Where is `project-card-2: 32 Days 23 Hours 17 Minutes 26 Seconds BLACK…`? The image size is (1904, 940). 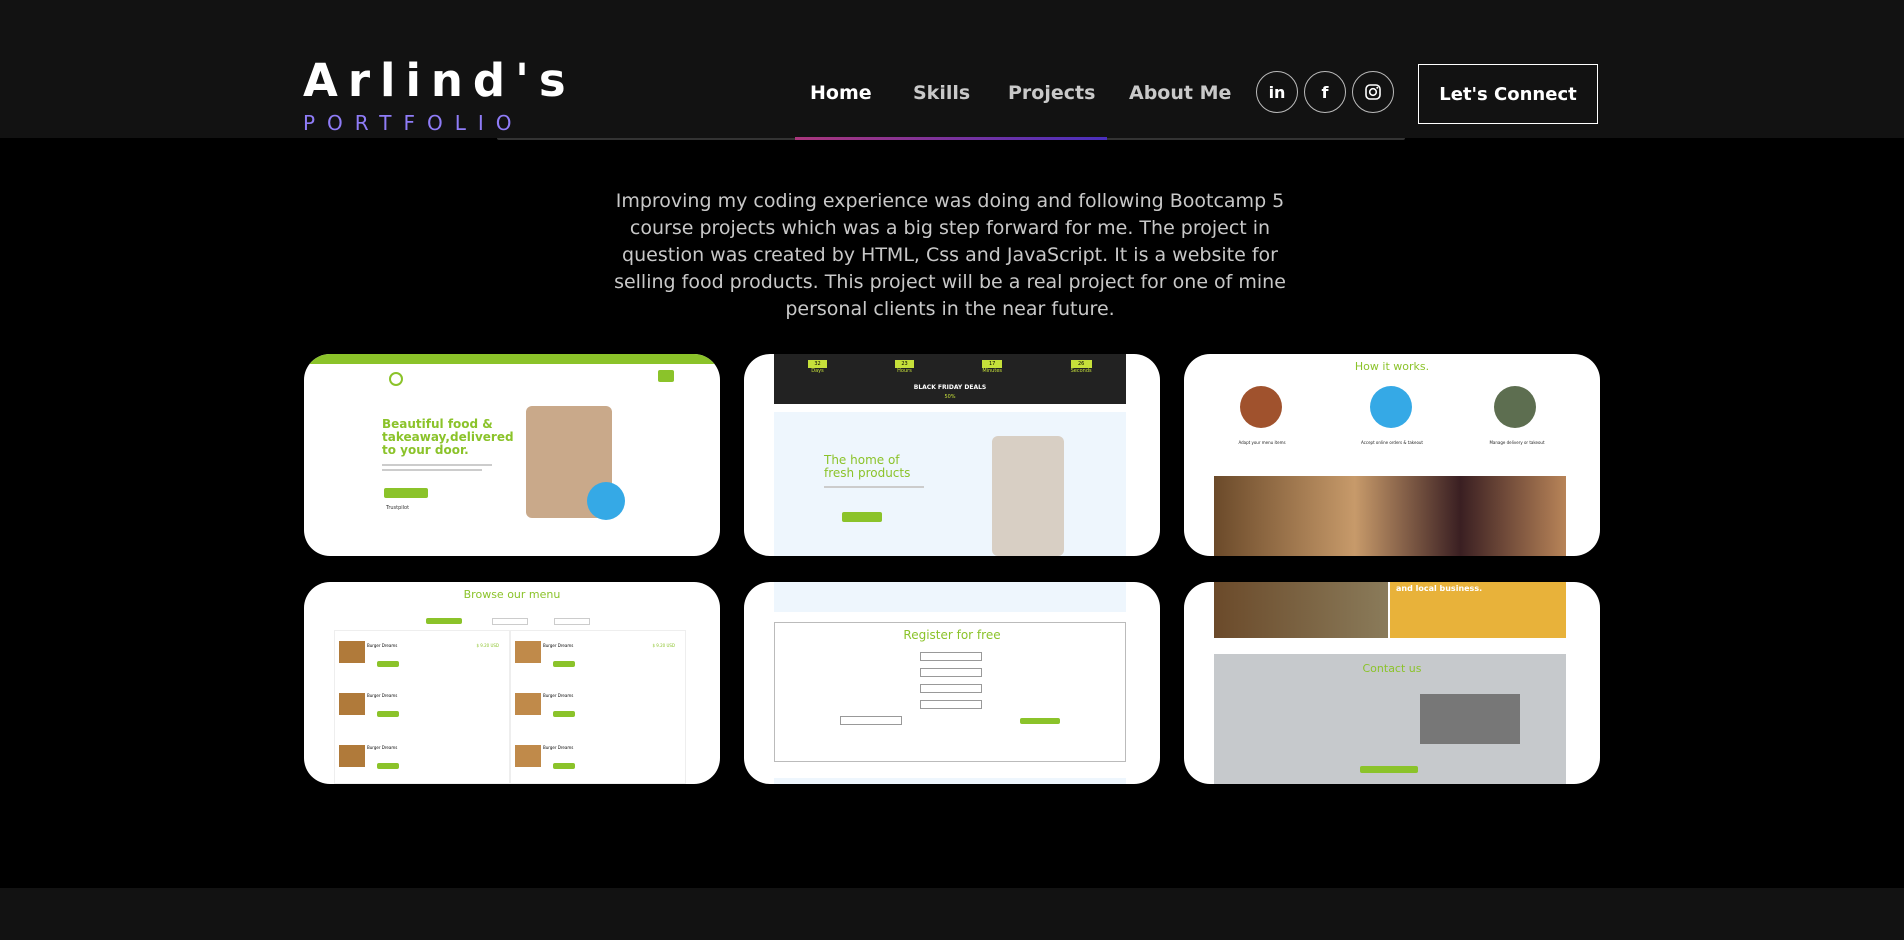
project-card-2: 32 Days 23 Hours 17 Minutes 26 Seconds BLACK… is located at coordinates (952, 455).